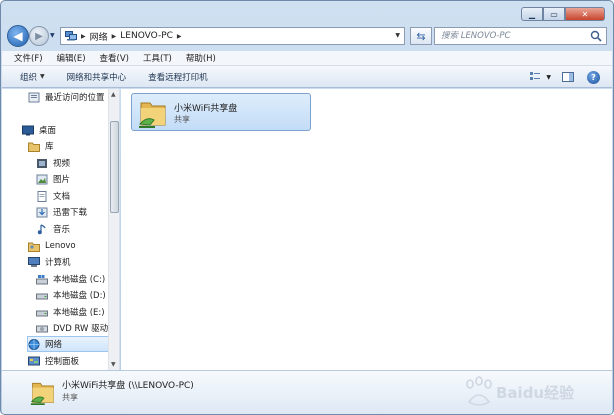  I want to click on music-icon, so click(41, 228).